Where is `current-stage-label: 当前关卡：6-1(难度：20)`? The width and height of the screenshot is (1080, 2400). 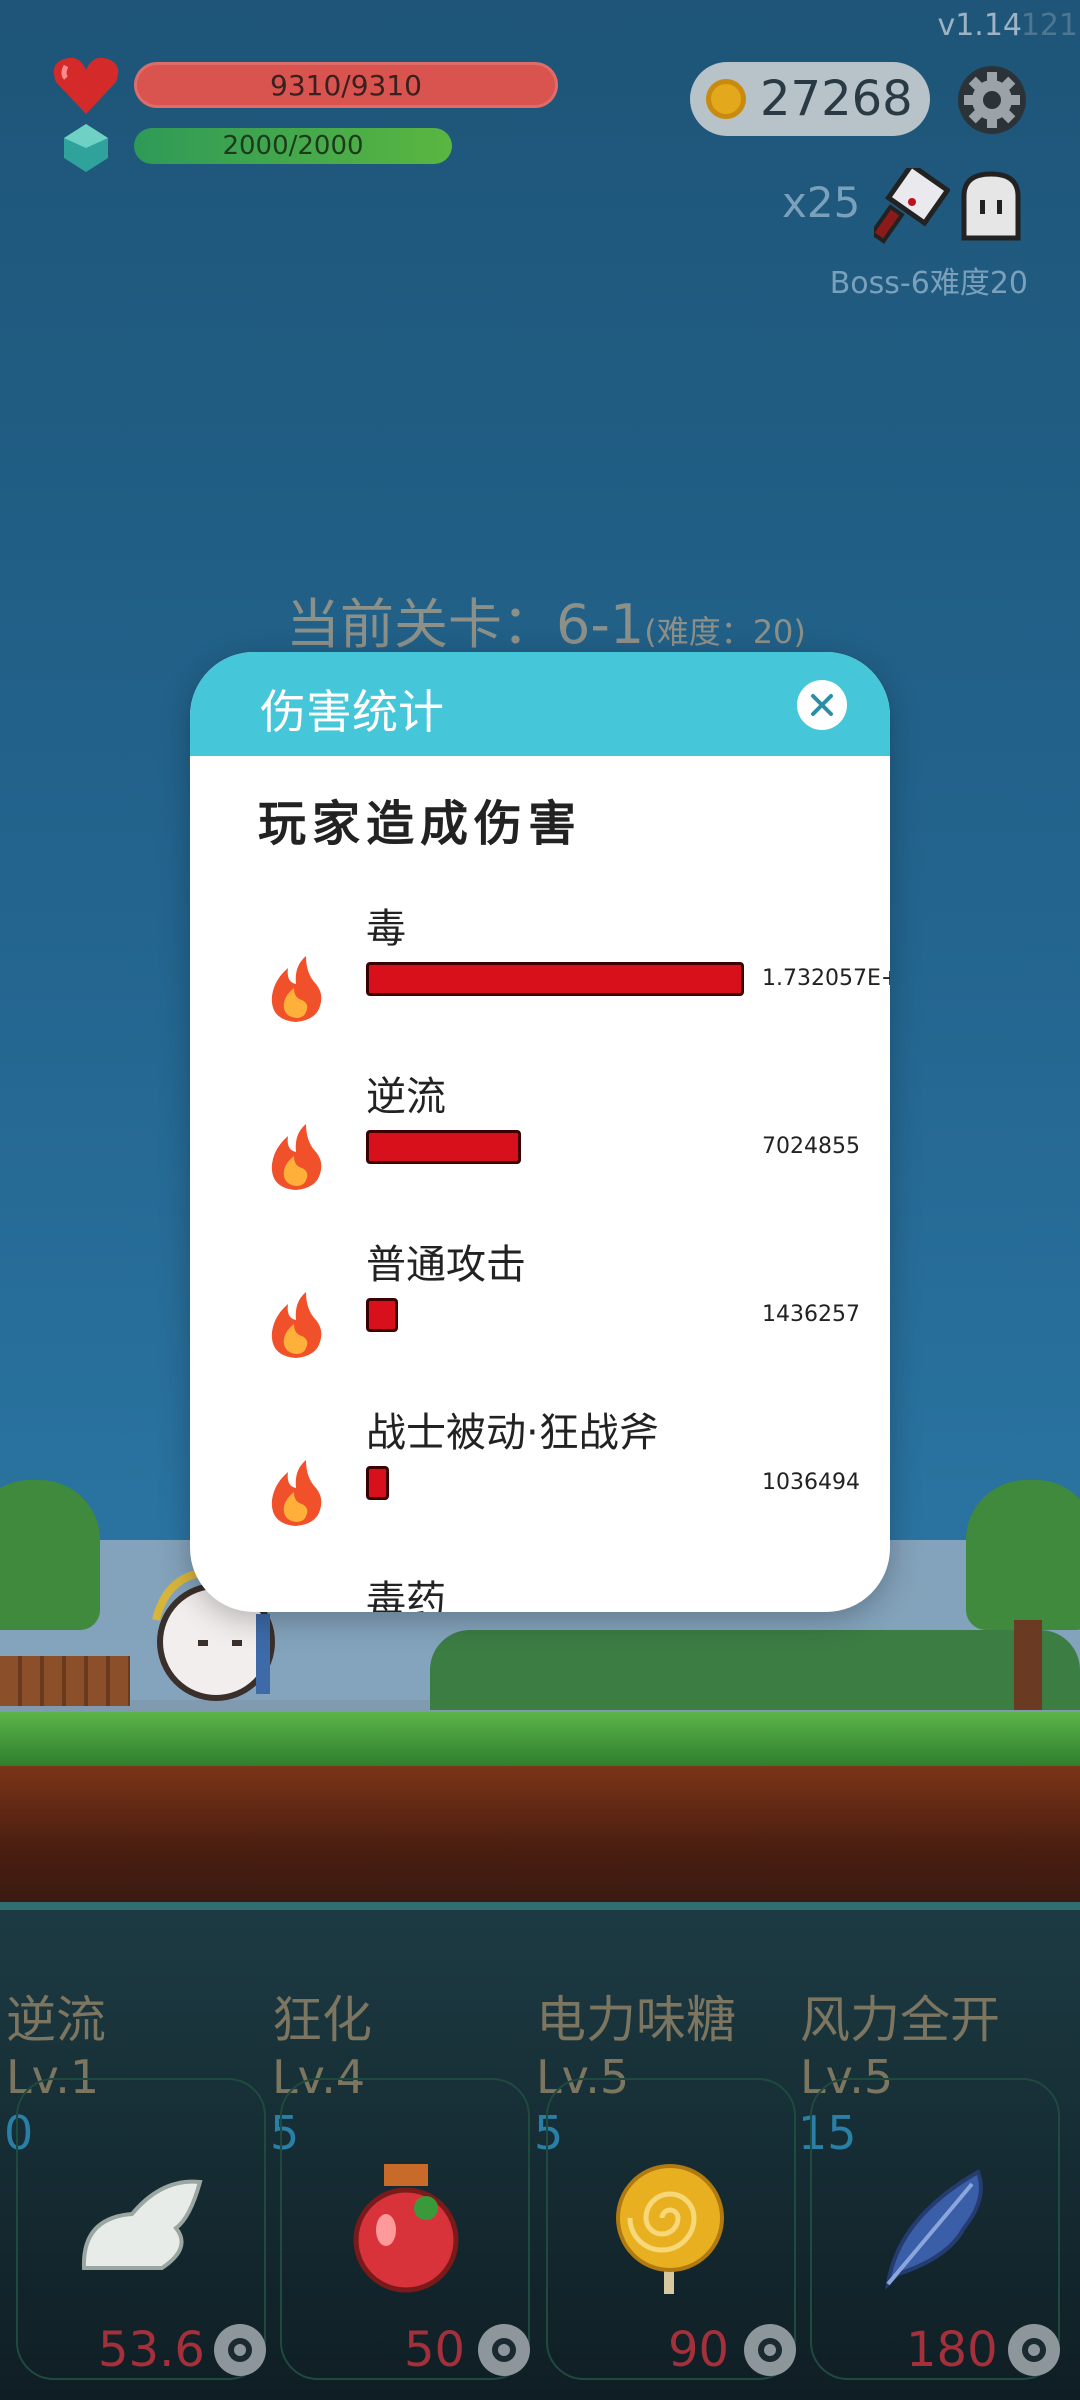 current-stage-label: 当前关卡：6-1(难度：20) is located at coordinates (546, 619).